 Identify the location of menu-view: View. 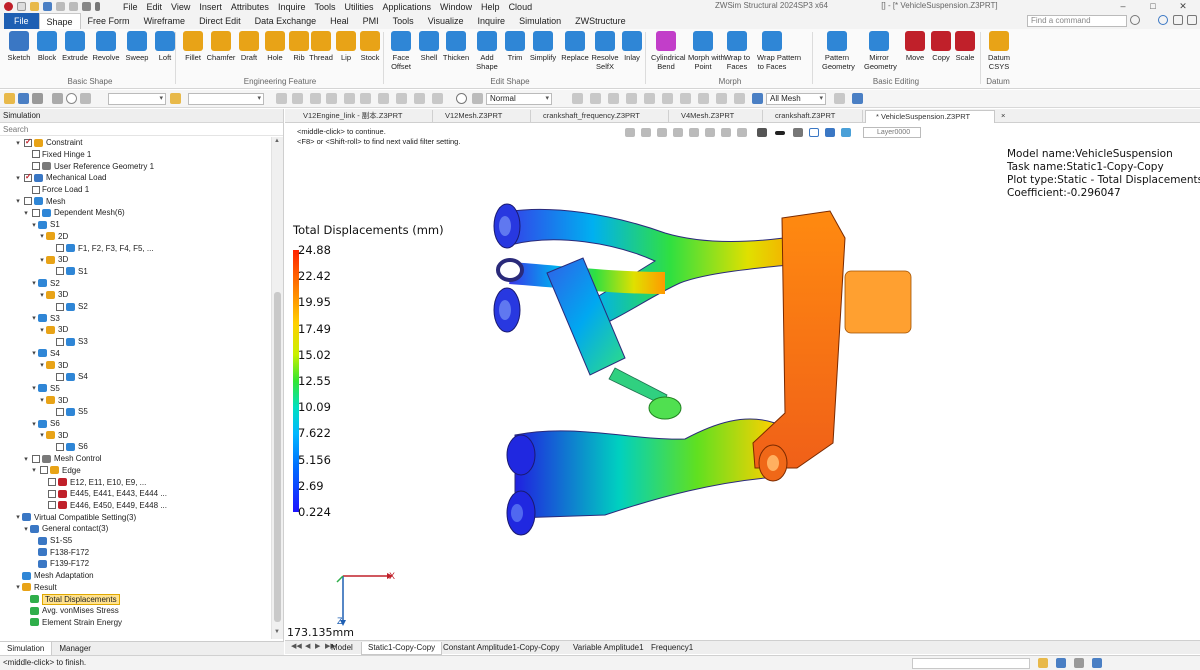
(180, 7).